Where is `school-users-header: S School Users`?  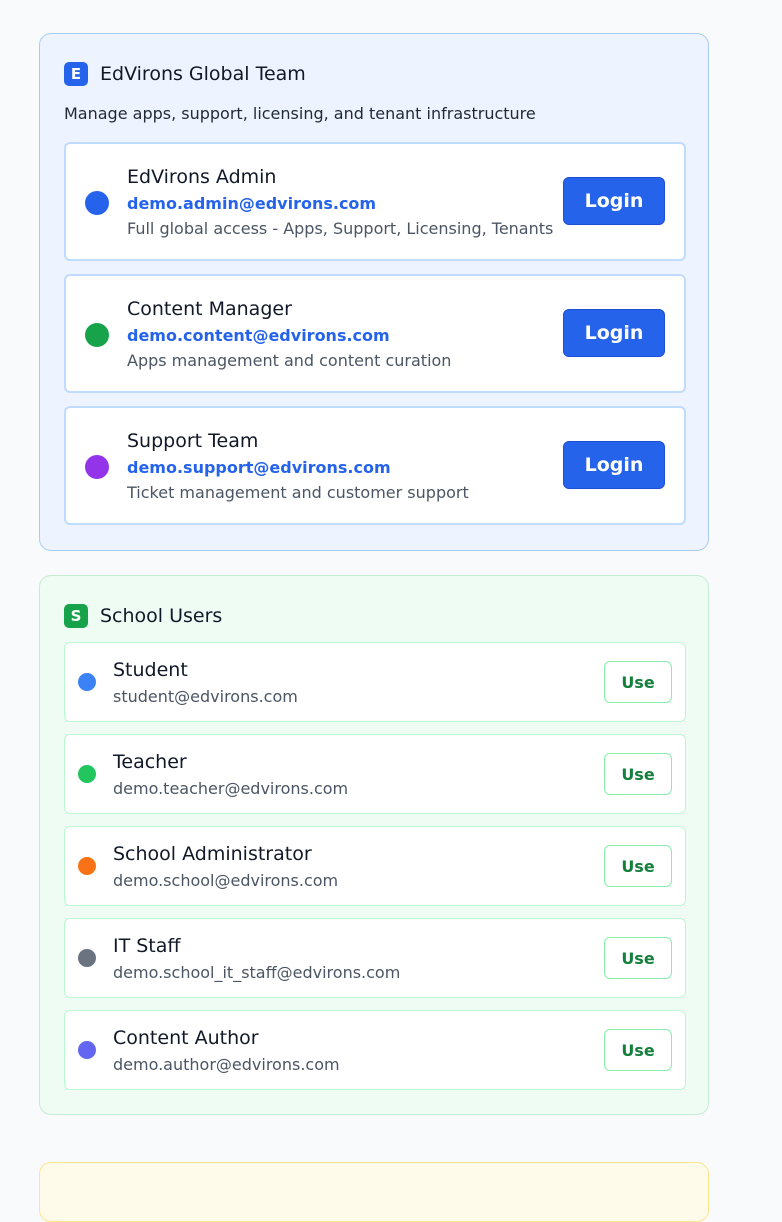 school-users-header: S School Users is located at coordinates (143, 616).